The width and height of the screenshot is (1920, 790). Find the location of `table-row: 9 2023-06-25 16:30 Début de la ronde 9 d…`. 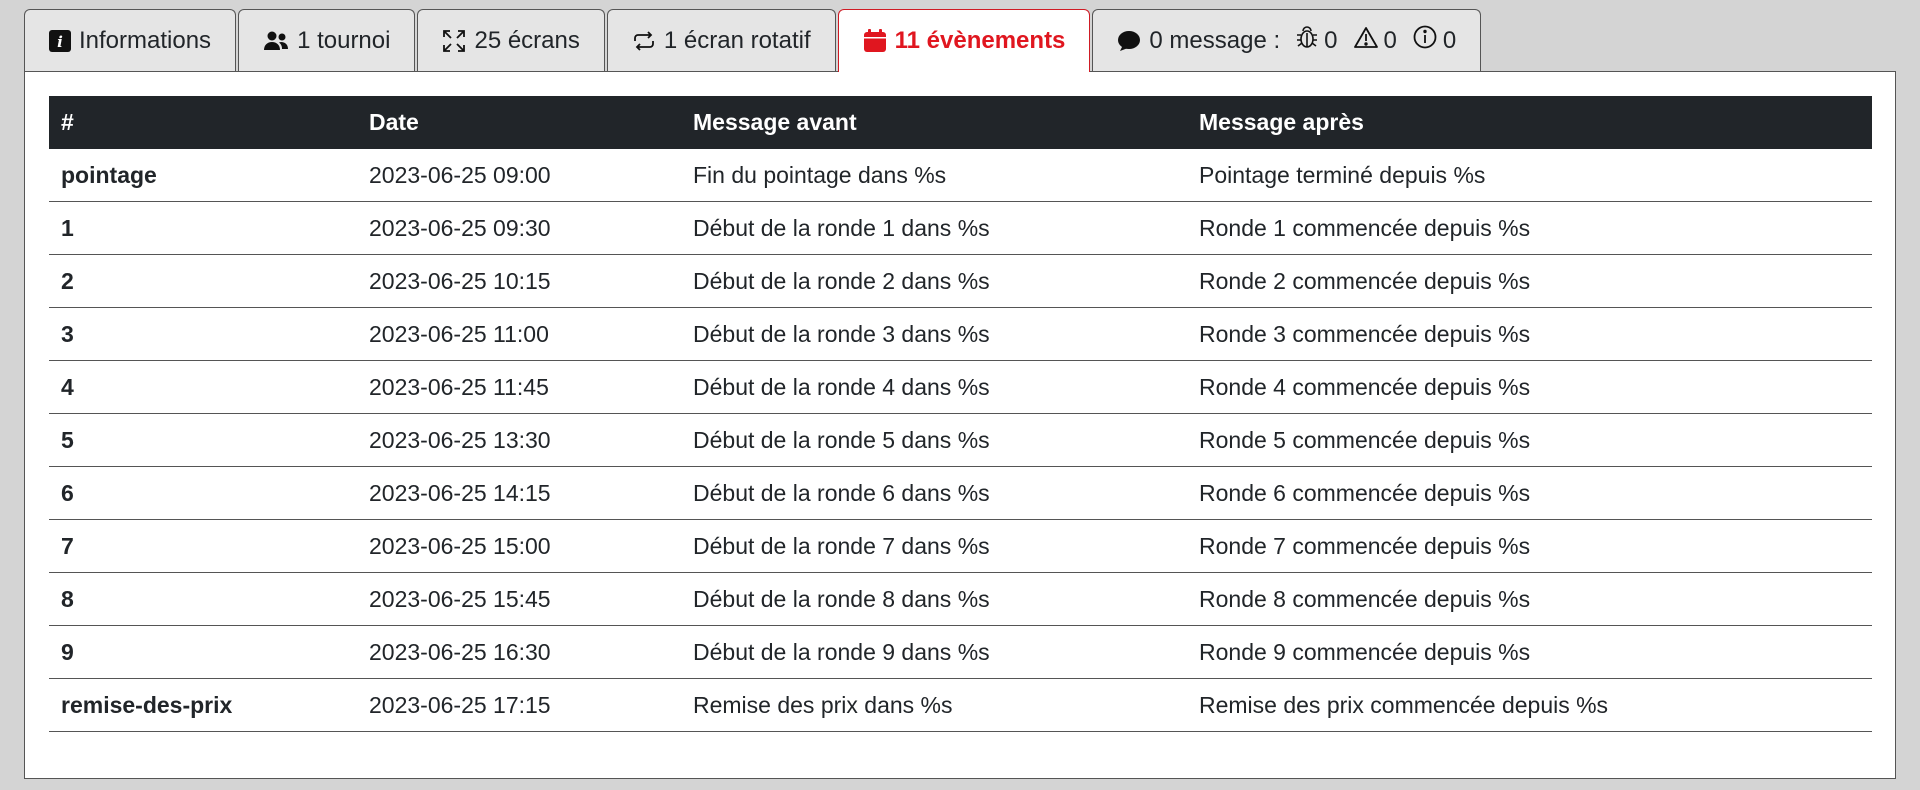

table-row: 9 2023-06-25 16:30 Début de la ronde 9 d… is located at coordinates (960, 652).